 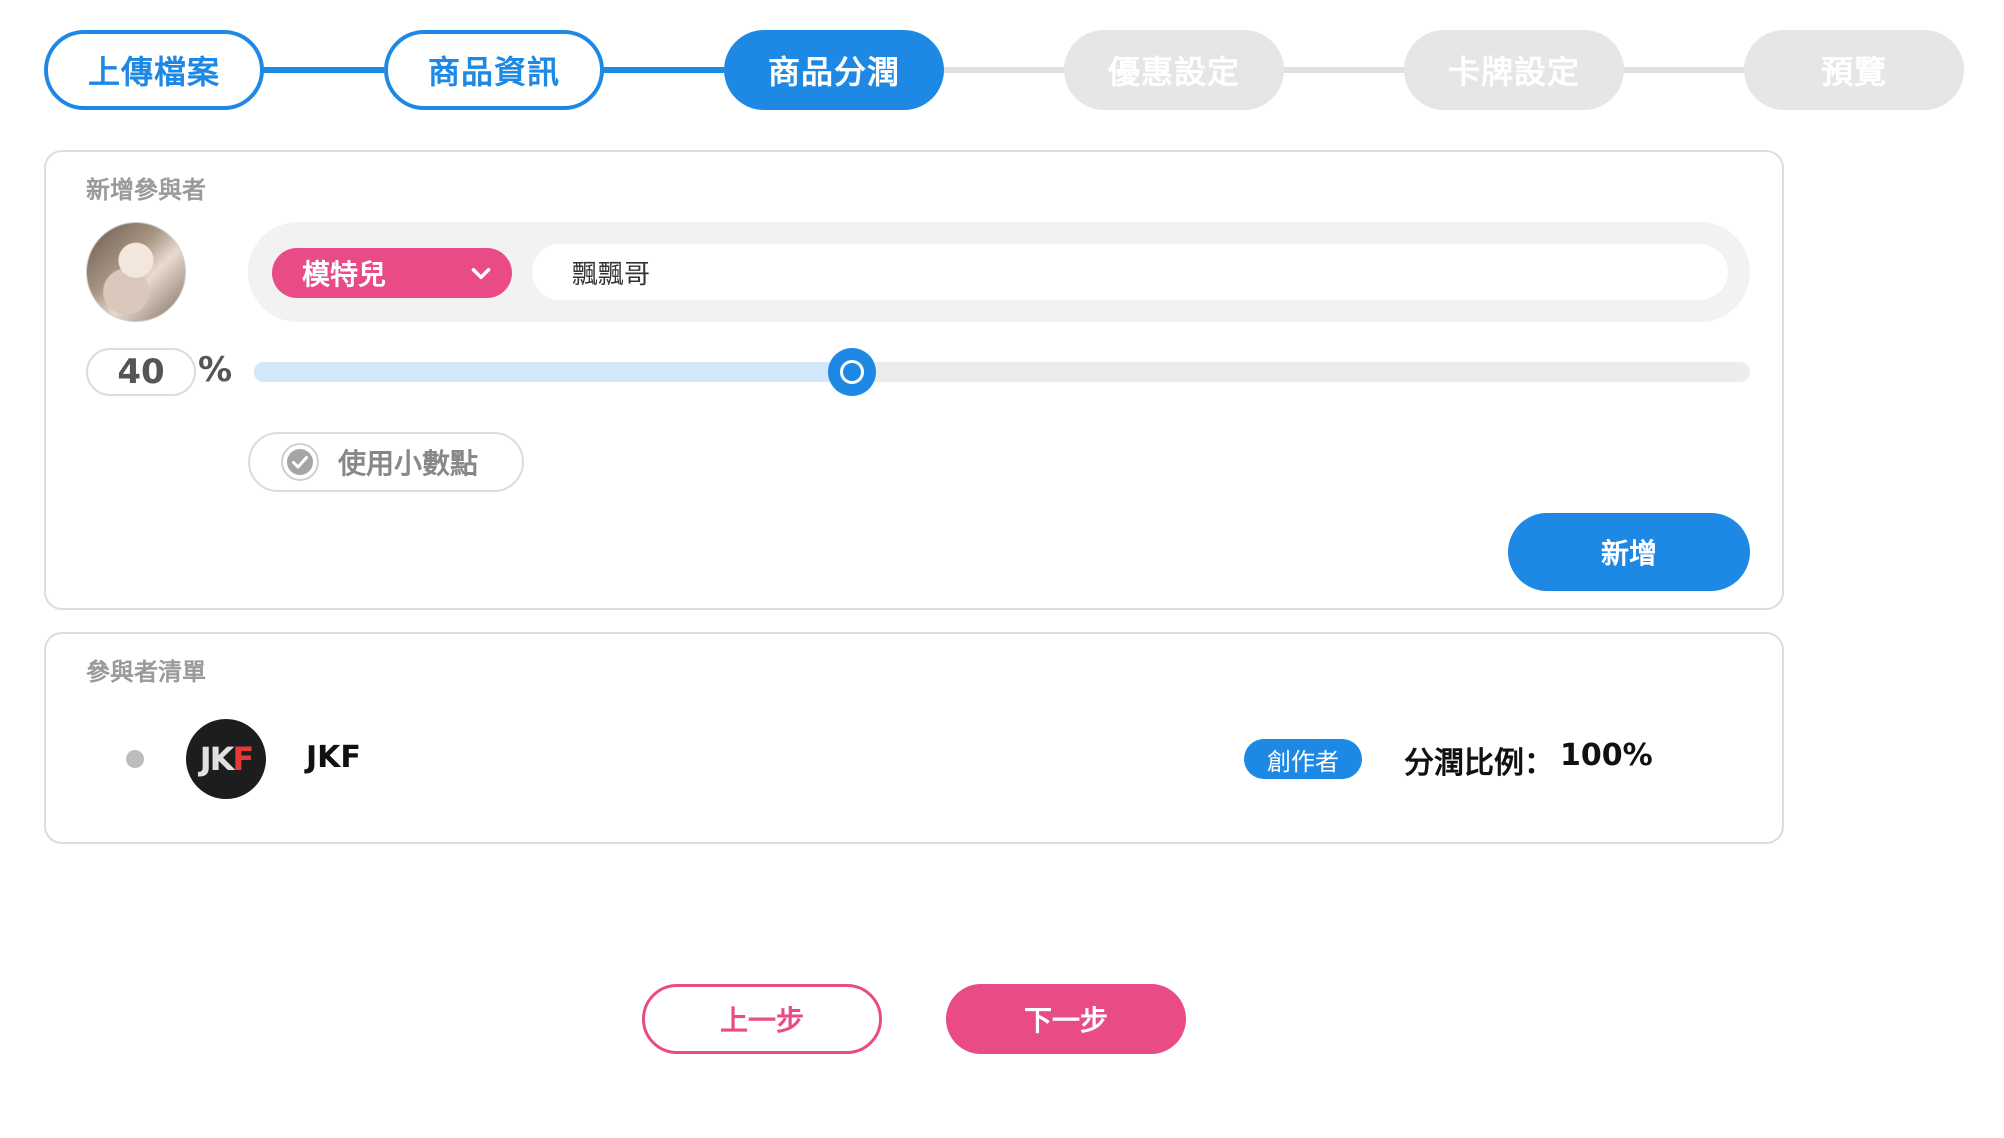 What do you see at coordinates (392, 273) in the screenshot?
I see `role-select: 模特兒` at bounding box center [392, 273].